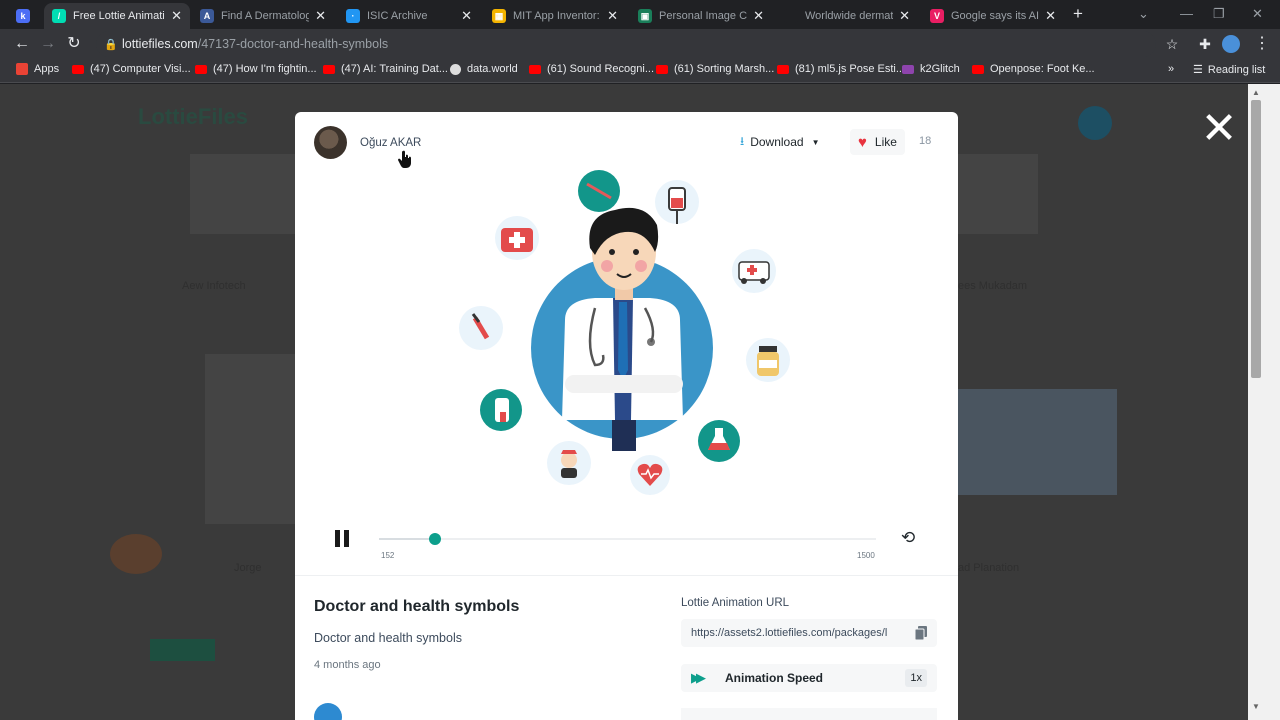 The height and width of the screenshot is (720, 1280). Describe the element at coordinates (23, 16) in the screenshot. I see `k-favicon-icon: k` at that location.